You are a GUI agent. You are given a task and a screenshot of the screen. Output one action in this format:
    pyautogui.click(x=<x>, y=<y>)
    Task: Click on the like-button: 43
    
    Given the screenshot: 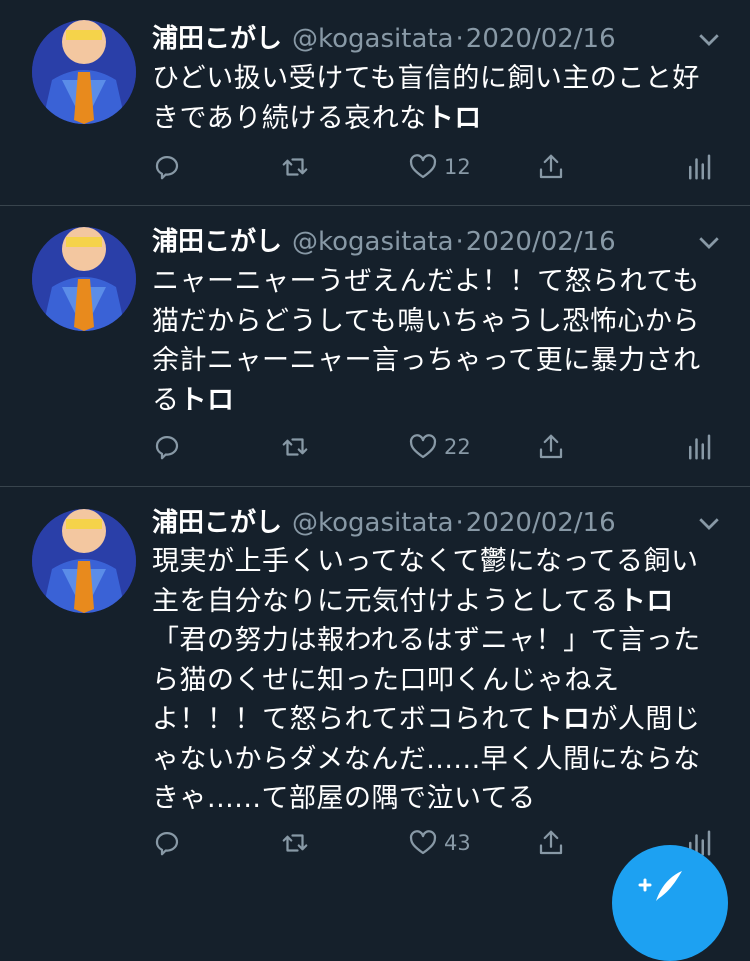 What is the action you would take?
    pyautogui.click(x=439, y=843)
    